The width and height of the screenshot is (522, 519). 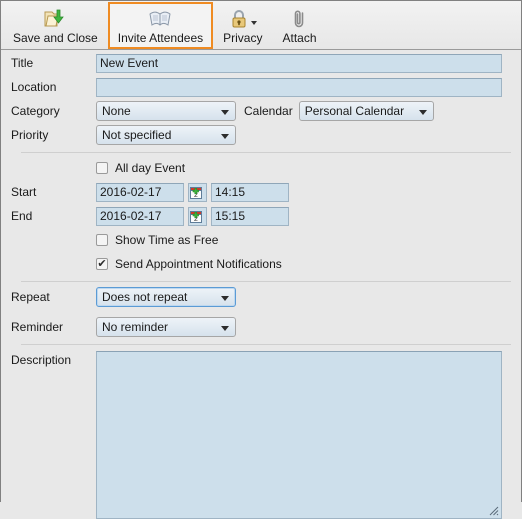 I want to click on send-notifications-checkbox: ✔, so click(x=102, y=264).